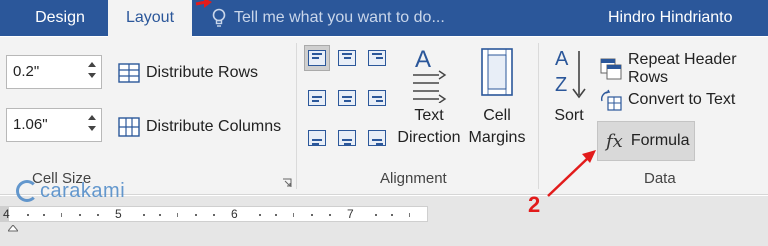 The width and height of the screenshot is (768, 246). What do you see at coordinates (60, 18) in the screenshot?
I see `tab-design: Design` at bounding box center [60, 18].